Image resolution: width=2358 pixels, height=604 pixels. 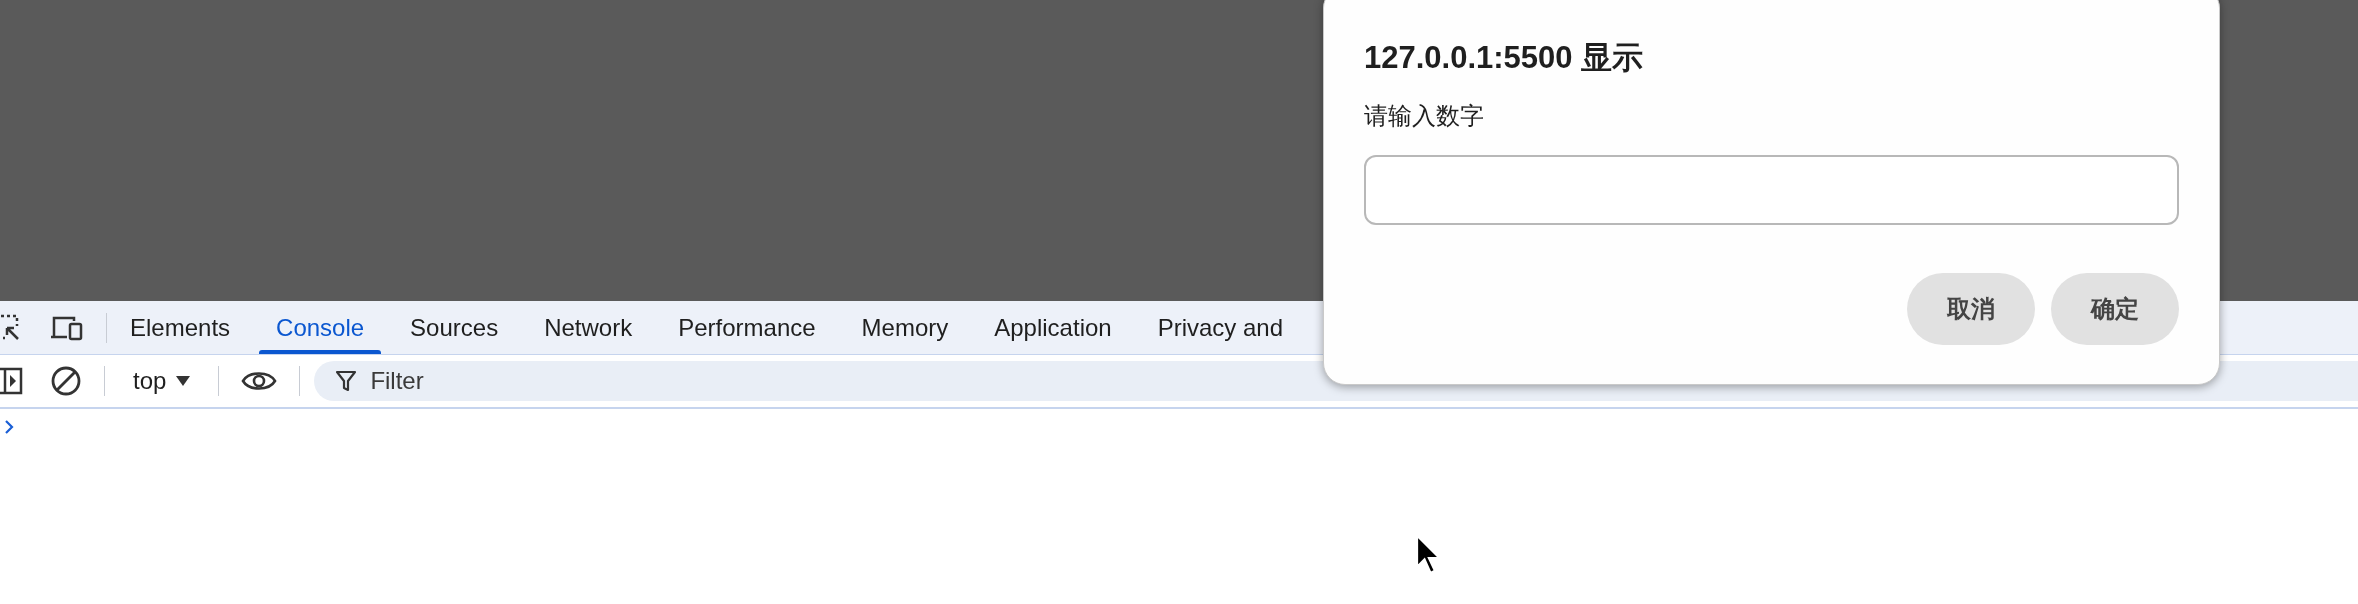 What do you see at coordinates (1971, 309) in the screenshot?
I see `cancel-button: 取消` at bounding box center [1971, 309].